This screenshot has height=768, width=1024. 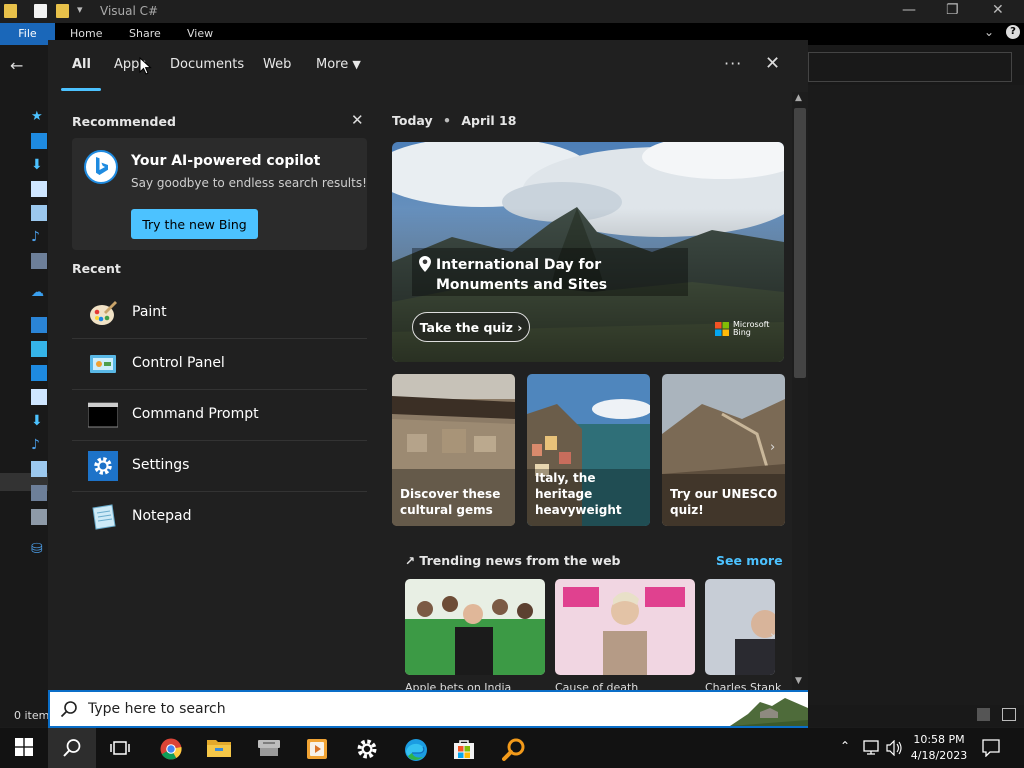 I want to click on tab-share: Share, so click(x=145, y=33).